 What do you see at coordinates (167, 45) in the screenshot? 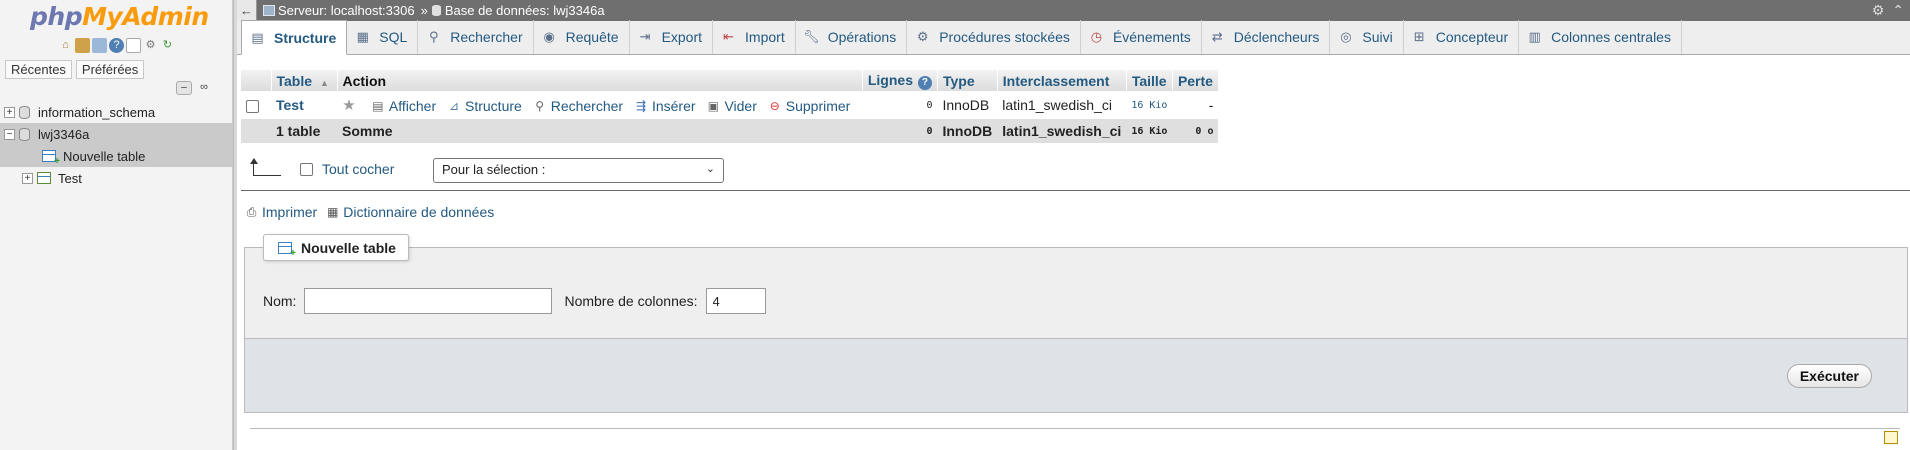
I see `reload-icon: ↻` at bounding box center [167, 45].